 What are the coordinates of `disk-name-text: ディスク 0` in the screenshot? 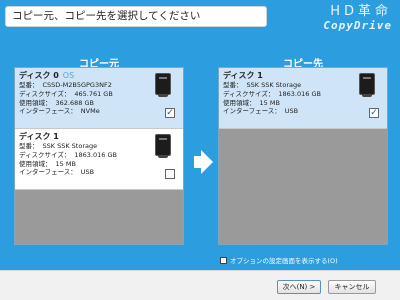 It's located at (39, 75).